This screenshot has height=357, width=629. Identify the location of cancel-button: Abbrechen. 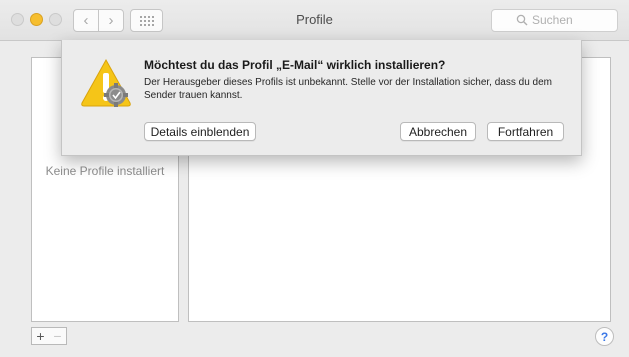
(438, 131).